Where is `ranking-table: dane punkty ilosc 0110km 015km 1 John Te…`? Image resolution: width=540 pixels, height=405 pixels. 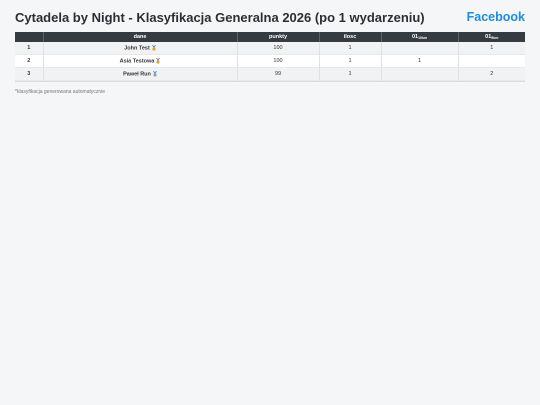
ranking-table: dane punkty ilosc 0110km 015km 1 John Te… is located at coordinates (270, 56).